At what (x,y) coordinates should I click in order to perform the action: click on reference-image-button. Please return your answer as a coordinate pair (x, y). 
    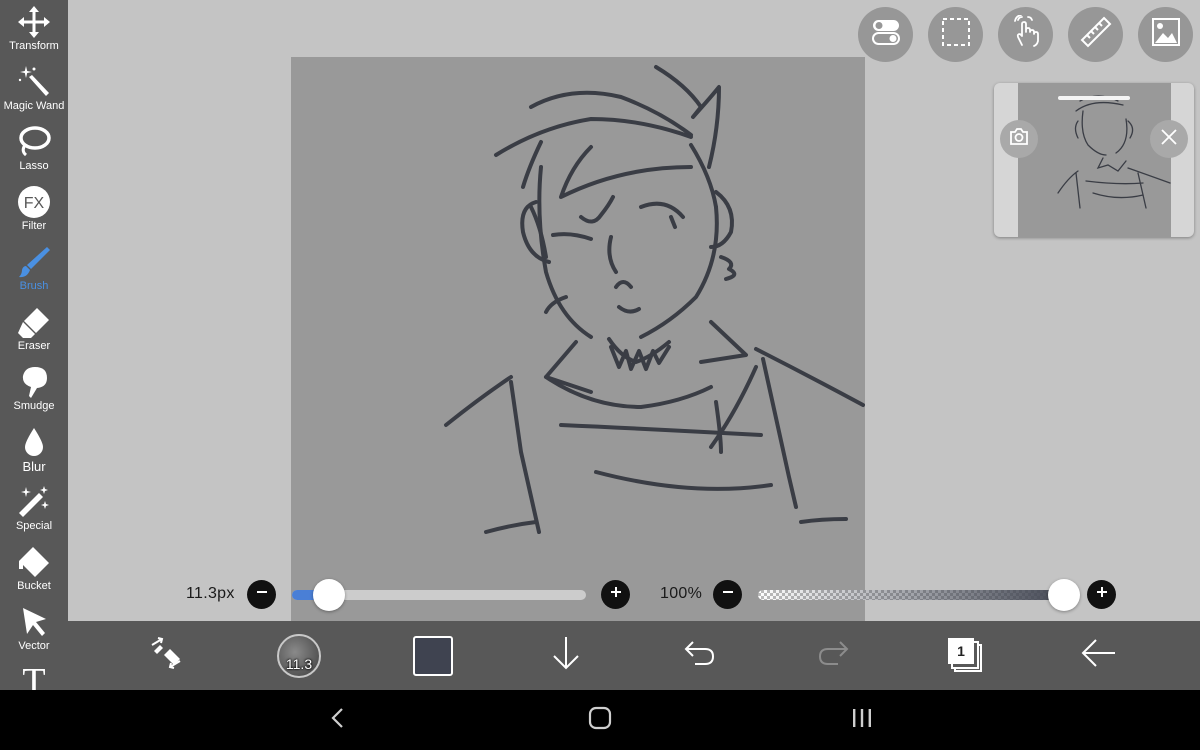
    Looking at the image, I should click on (1165, 34).